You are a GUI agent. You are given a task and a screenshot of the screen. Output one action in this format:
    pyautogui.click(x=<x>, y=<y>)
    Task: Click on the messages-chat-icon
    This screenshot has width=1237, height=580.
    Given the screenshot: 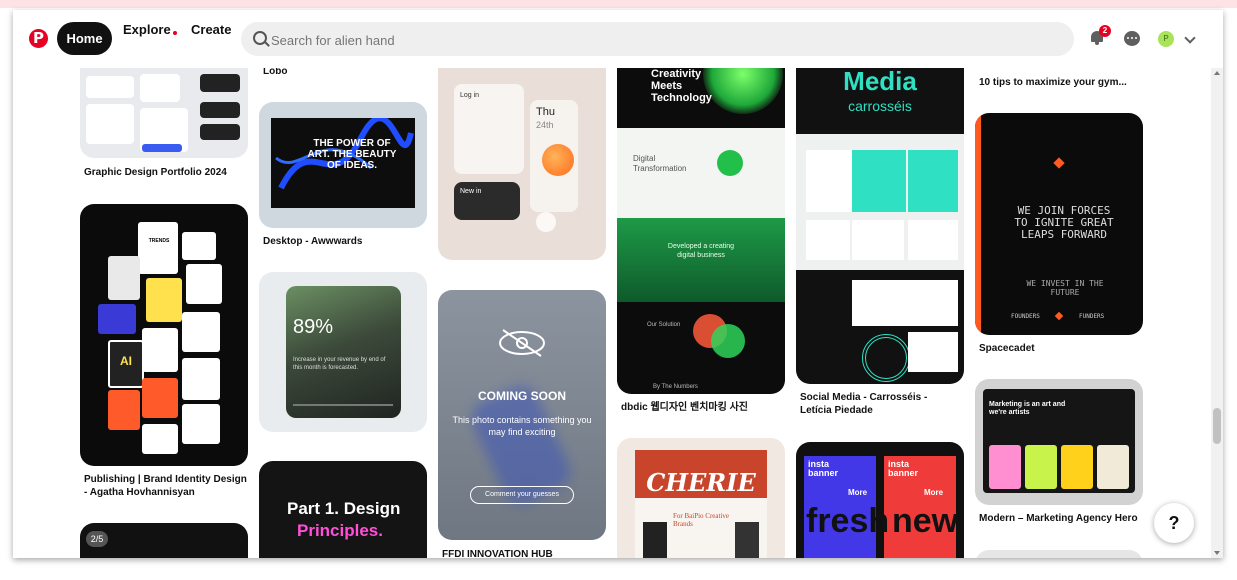 What is the action you would take?
    pyautogui.click(x=1132, y=38)
    